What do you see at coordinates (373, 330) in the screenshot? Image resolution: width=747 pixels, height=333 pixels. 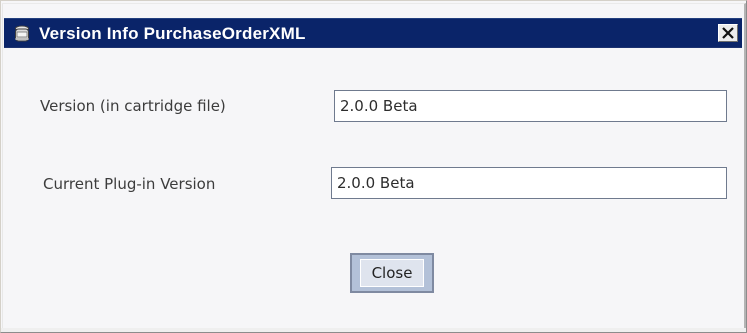 I see `dialog-bottom-edge` at bounding box center [373, 330].